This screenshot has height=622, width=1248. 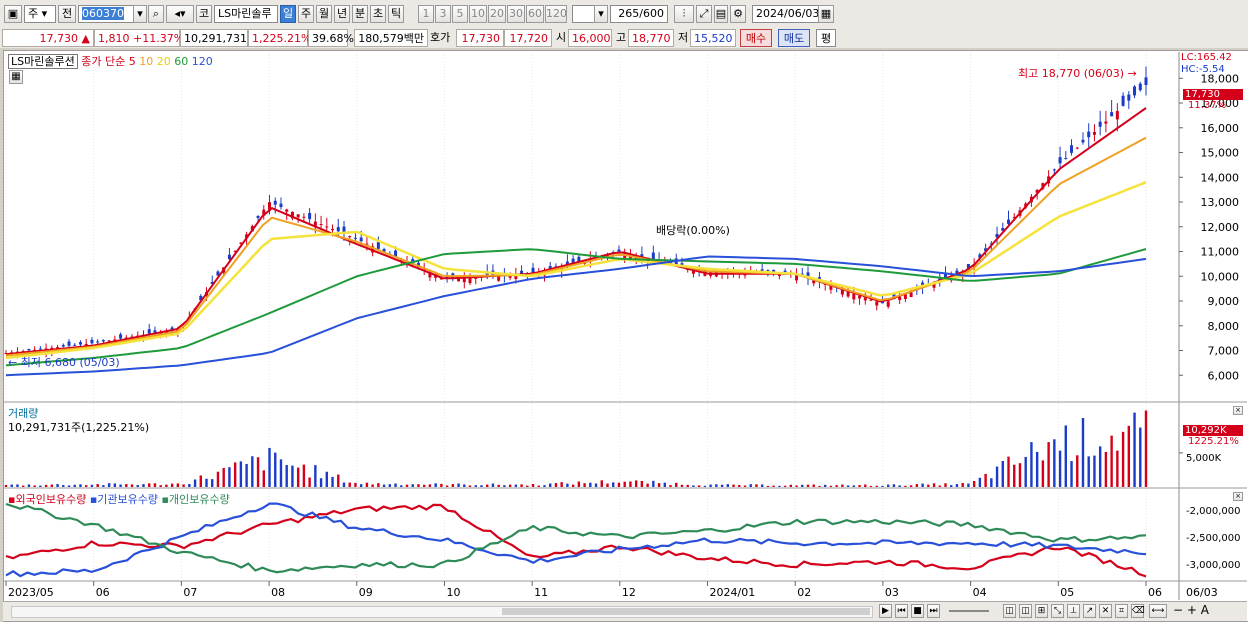 I want to click on zoom-controls: − + A, so click(x=1191, y=610).